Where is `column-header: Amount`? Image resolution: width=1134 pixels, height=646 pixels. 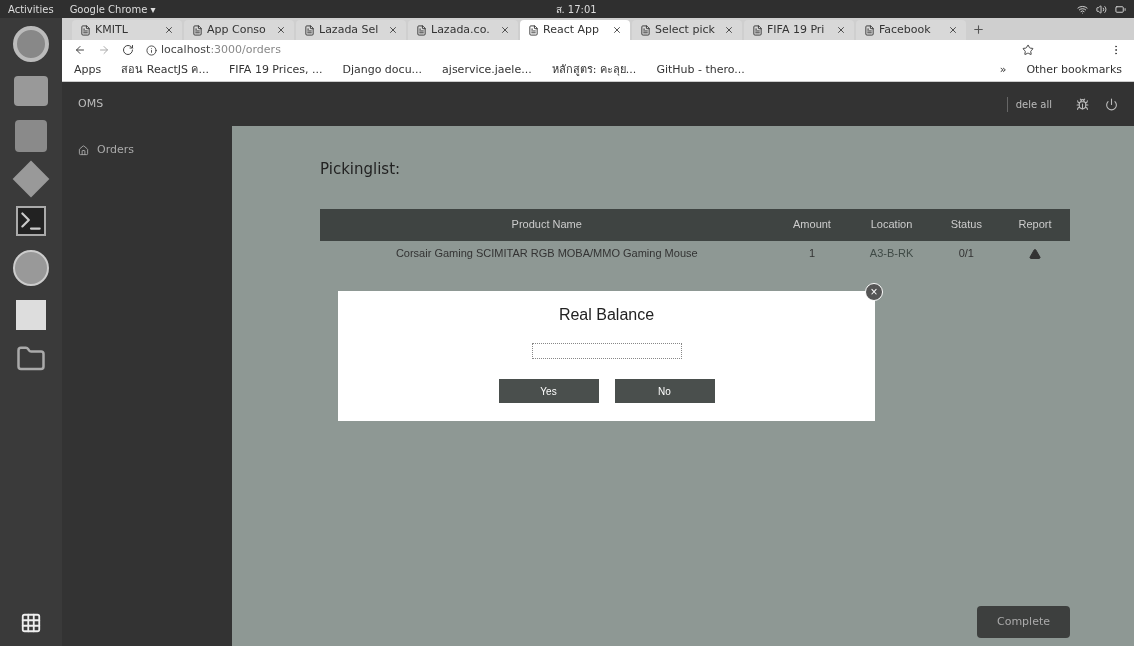 column-header: Amount is located at coordinates (812, 224).